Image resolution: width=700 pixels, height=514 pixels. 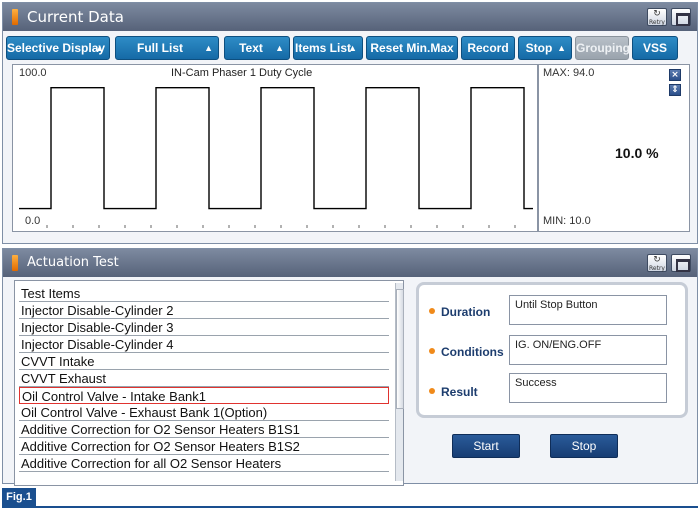 What do you see at coordinates (614, 148) in the screenshot?
I see `value-side-panel: MAX: 94.0 × ⇕ 10.0 % MIN: 10.0` at bounding box center [614, 148].